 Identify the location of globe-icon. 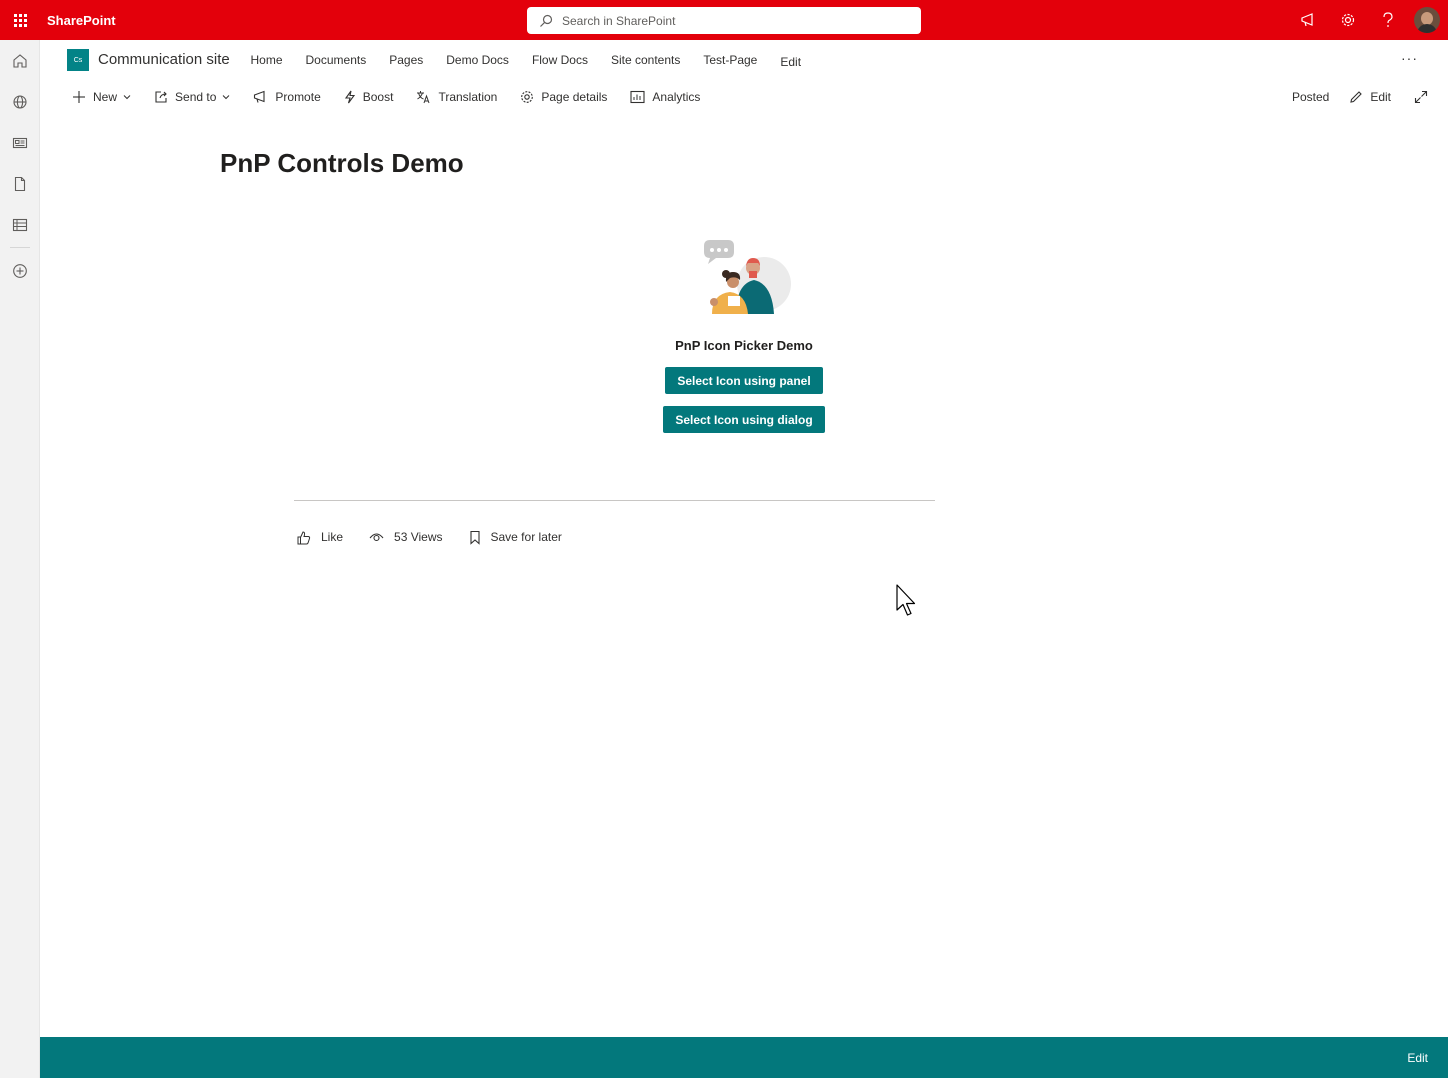
(20, 101).